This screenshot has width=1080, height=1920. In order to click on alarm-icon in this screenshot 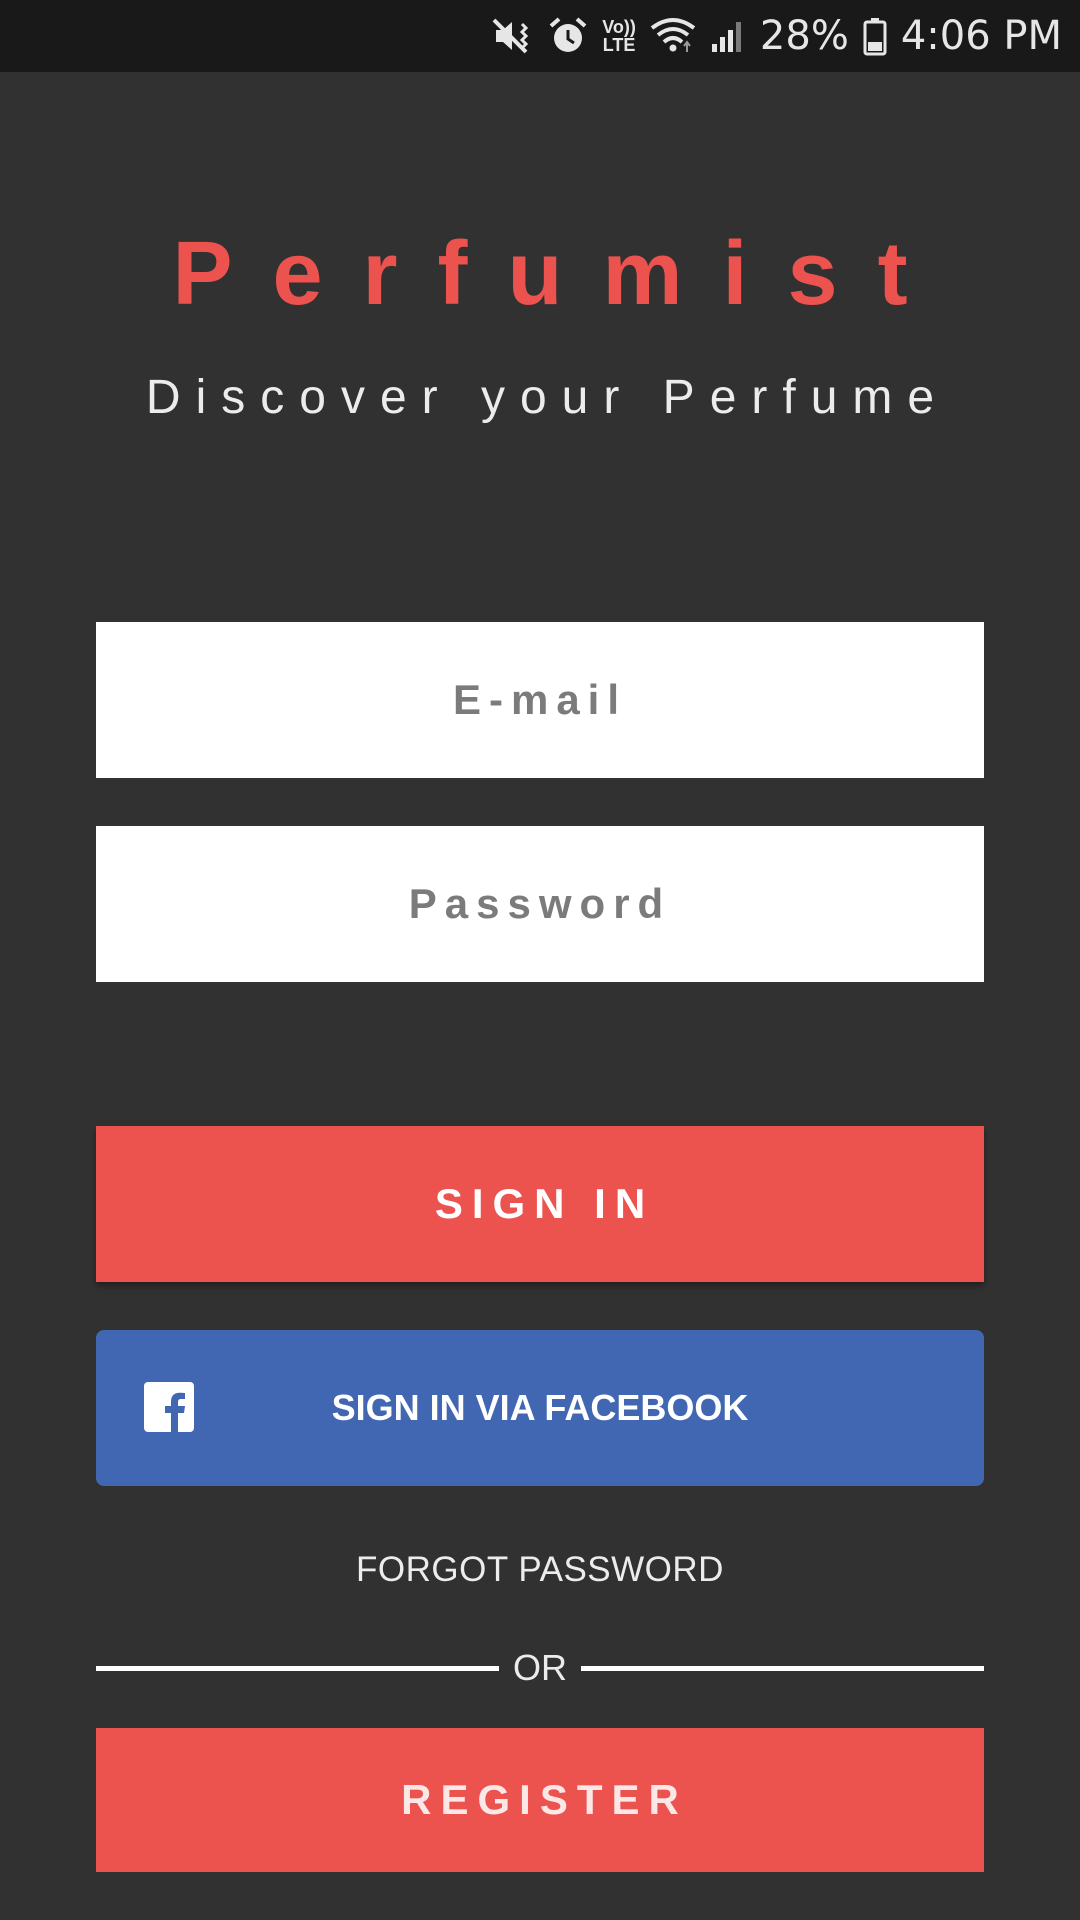, I will do `click(568, 36)`.